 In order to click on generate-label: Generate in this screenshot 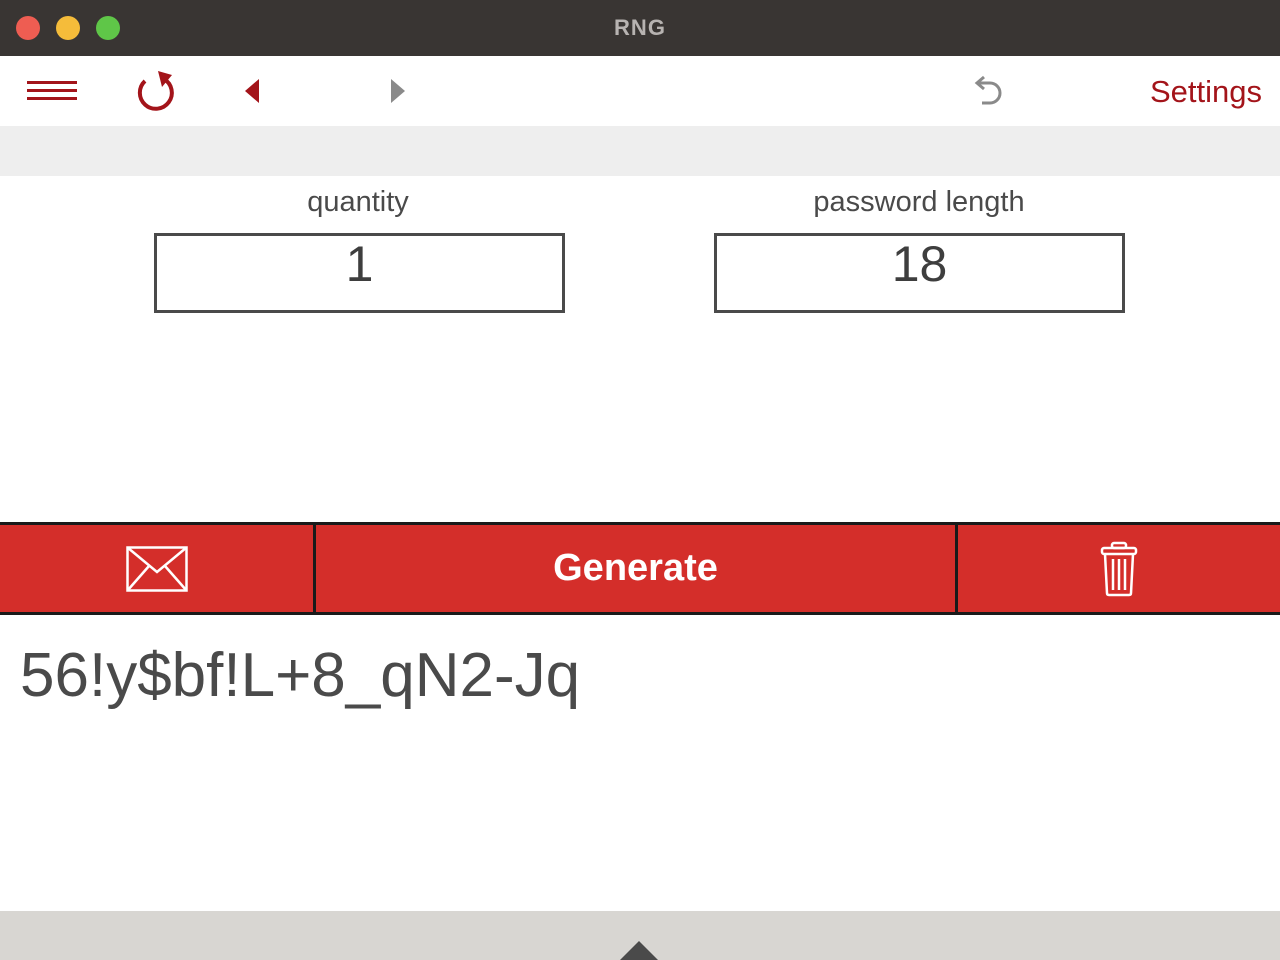, I will do `click(635, 568)`.